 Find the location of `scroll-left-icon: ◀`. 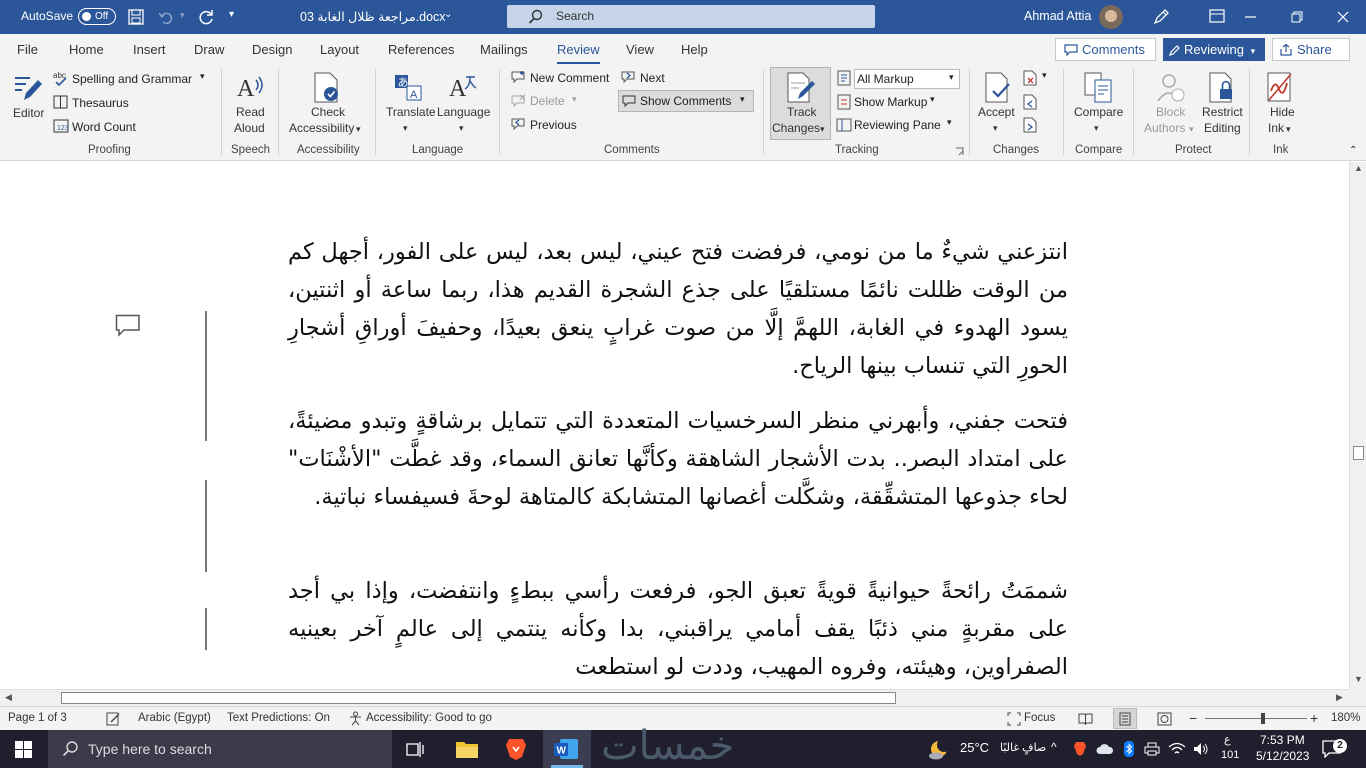

scroll-left-icon: ◀ is located at coordinates (8, 697).